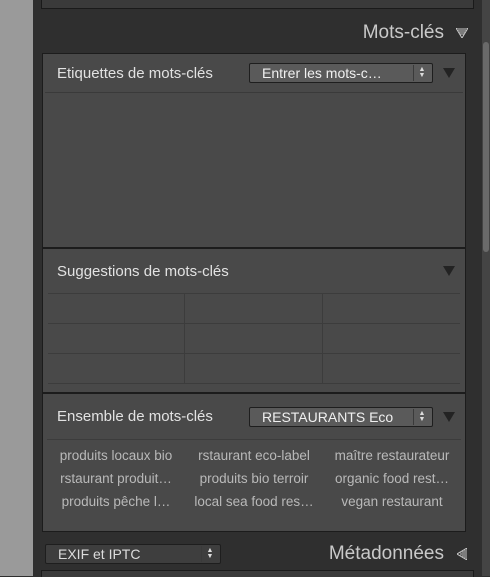 Image resolution: width=490 pixels, height=577 pixels. I want to click on keyword-suggestions-header: Suggestions de mots-clés, so click(254, 271).